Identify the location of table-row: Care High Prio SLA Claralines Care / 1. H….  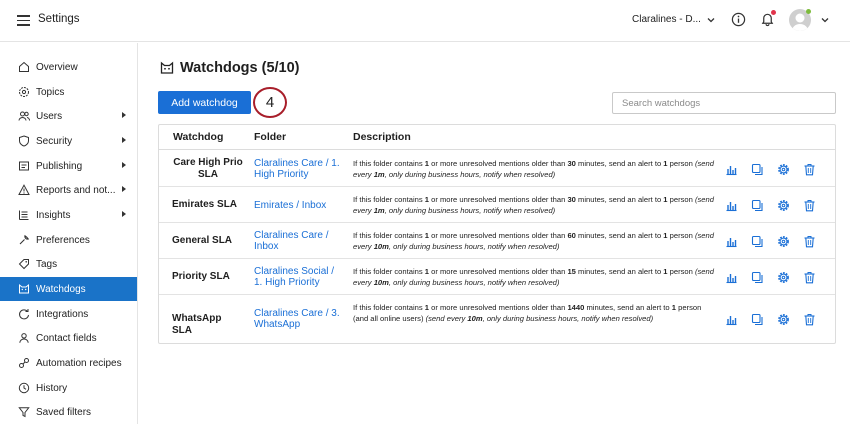
(497, 169).